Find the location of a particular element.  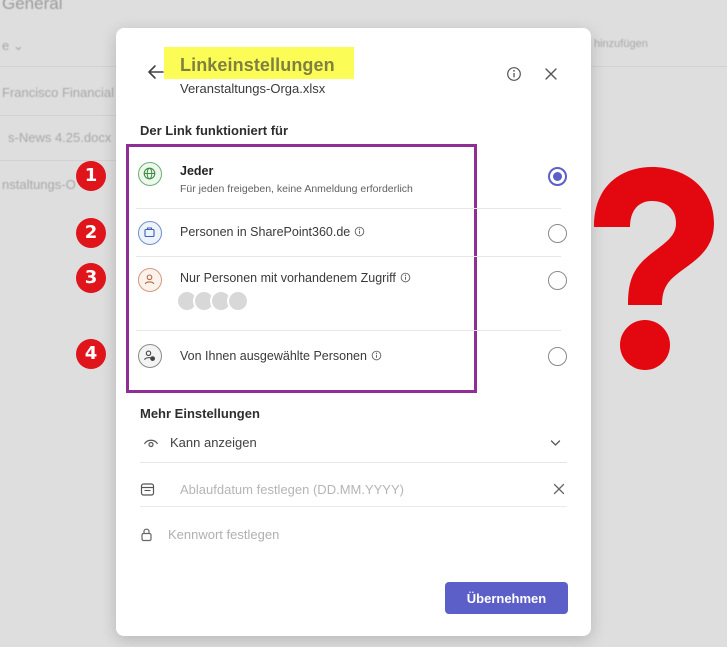

option-organization: Personen in SharePoint360.de is located at coordinates (351, 233).